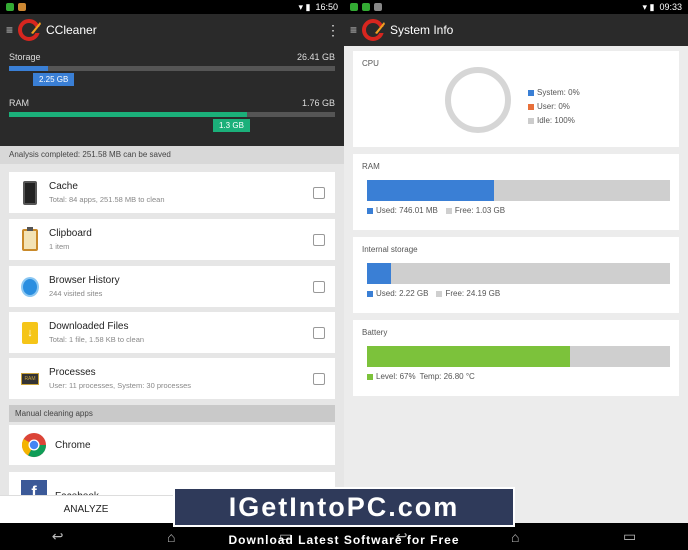 Image resolution: width=688 pixels, height=550 pixels. I want to click on item-title: Clipboard, so click(70, 233).